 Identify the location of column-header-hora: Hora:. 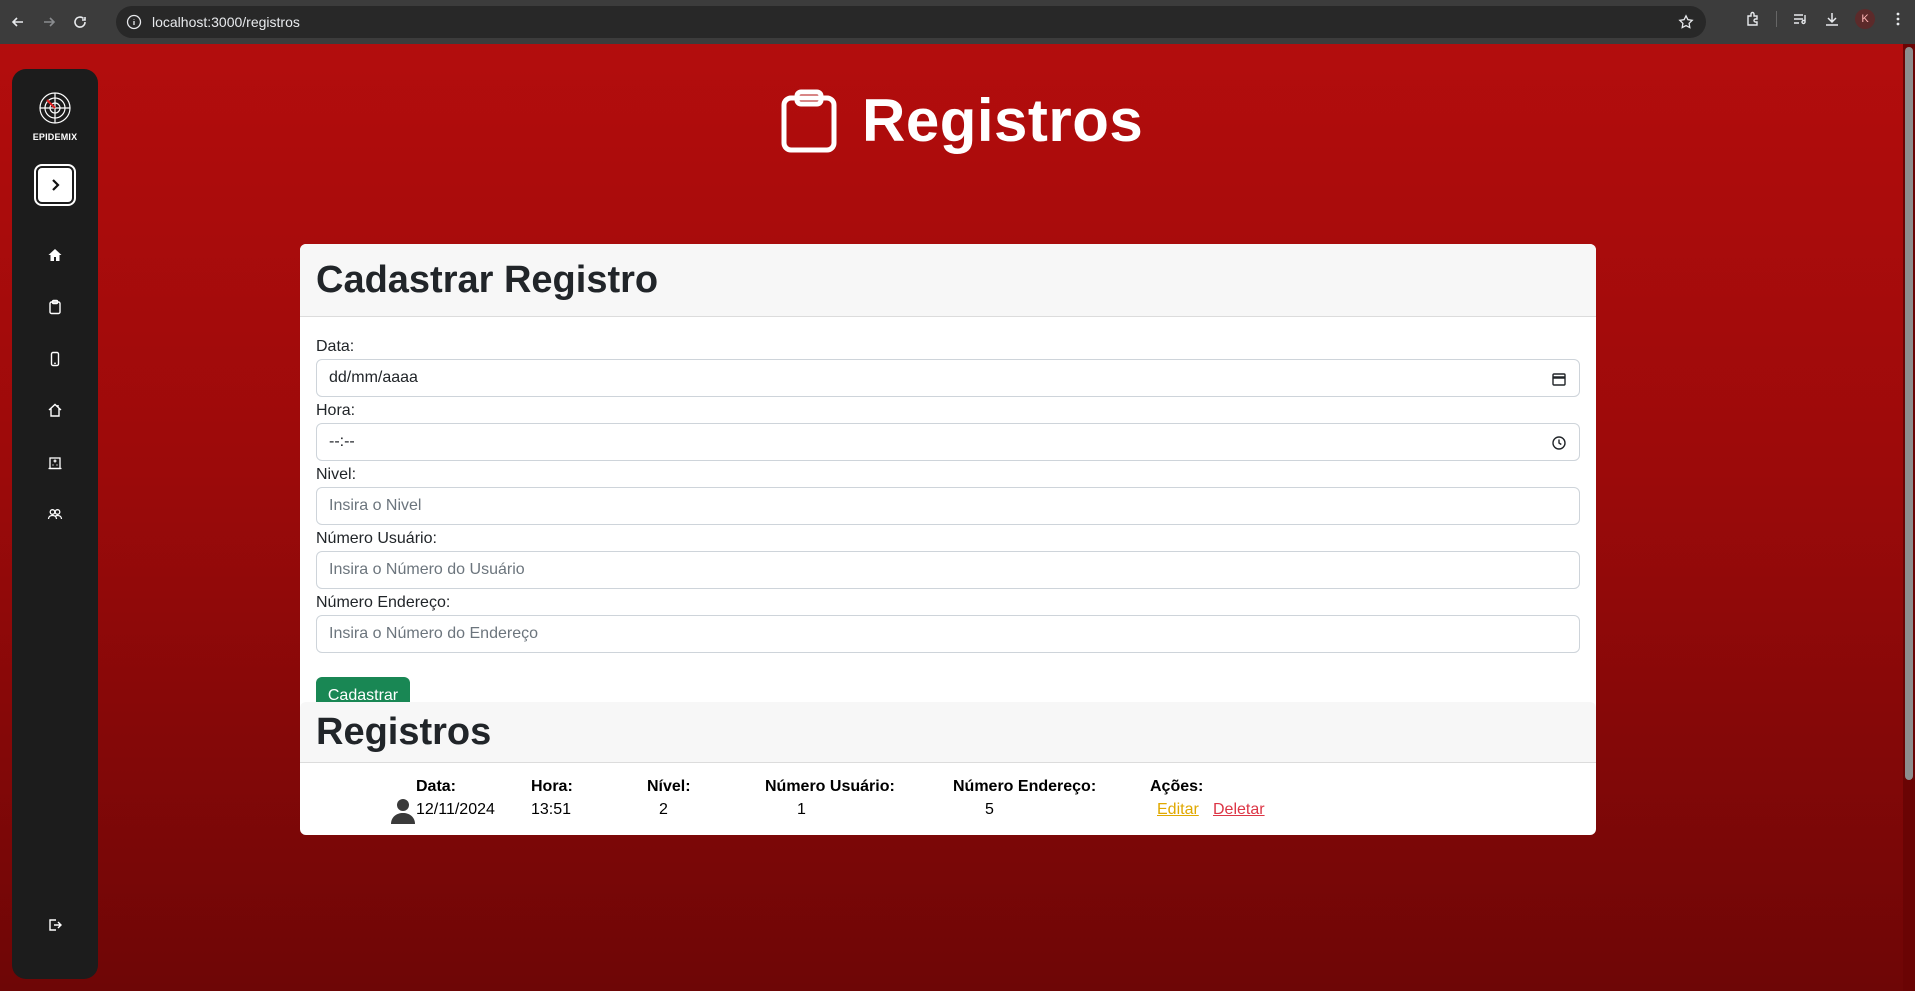
(552, 786).